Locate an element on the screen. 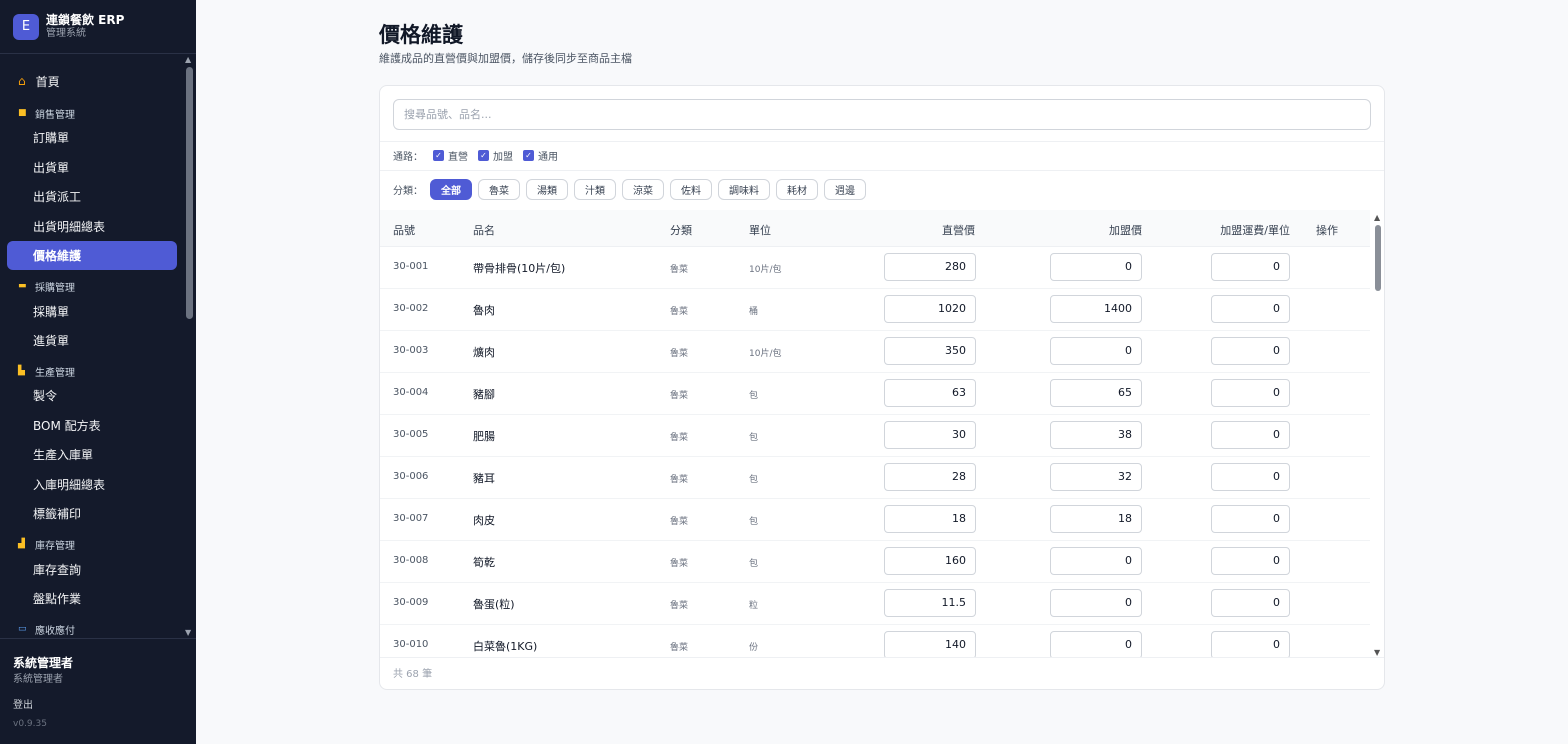 The width and height of the screenshot is (1568, 744). column-header-franchise-shipping: 加盟運費/單位 is located at coordinates (1255, 230).